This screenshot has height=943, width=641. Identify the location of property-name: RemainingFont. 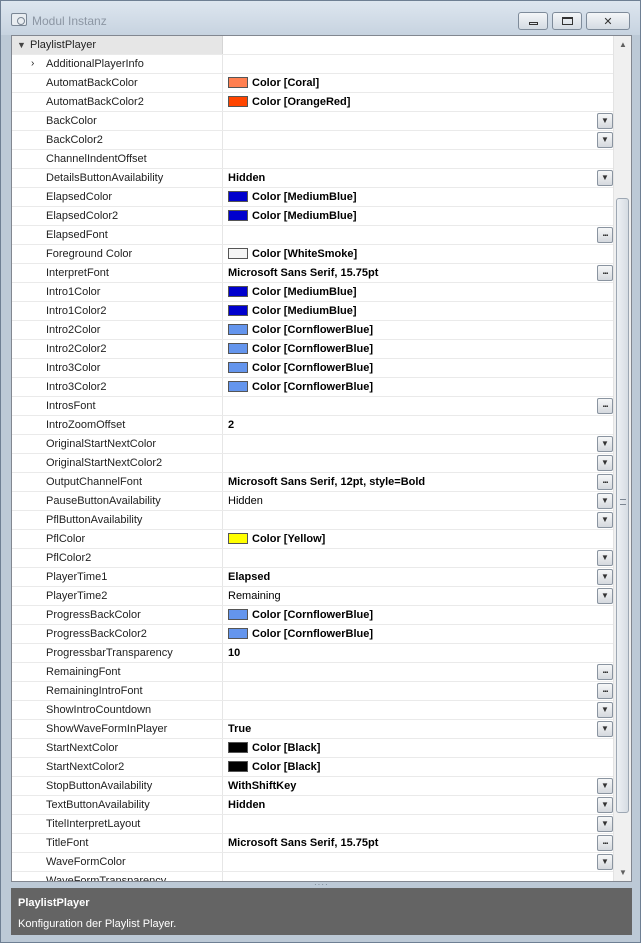
(117, 672).